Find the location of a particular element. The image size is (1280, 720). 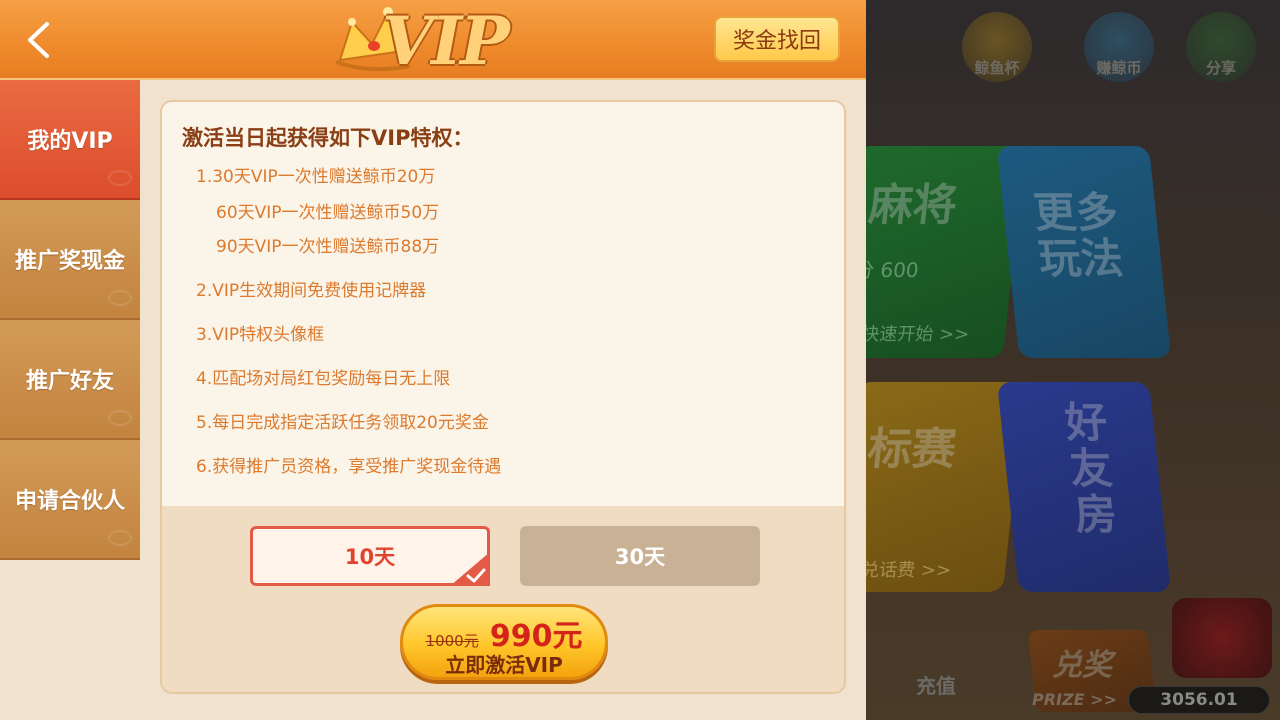

sidebar-item-label: 推广奖现金 is located at coordinates (69, 261).